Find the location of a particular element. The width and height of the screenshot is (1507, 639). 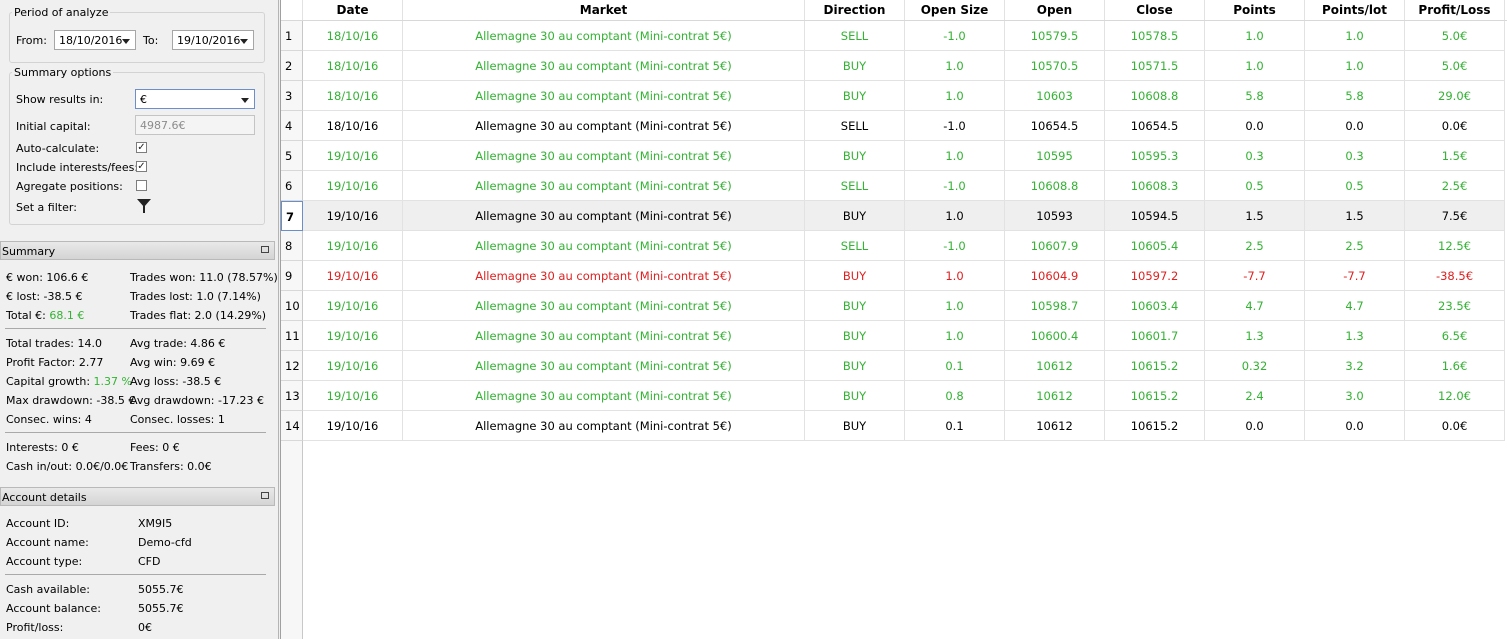

cell-points: 1.0 is located at coordinates (1255, 36).